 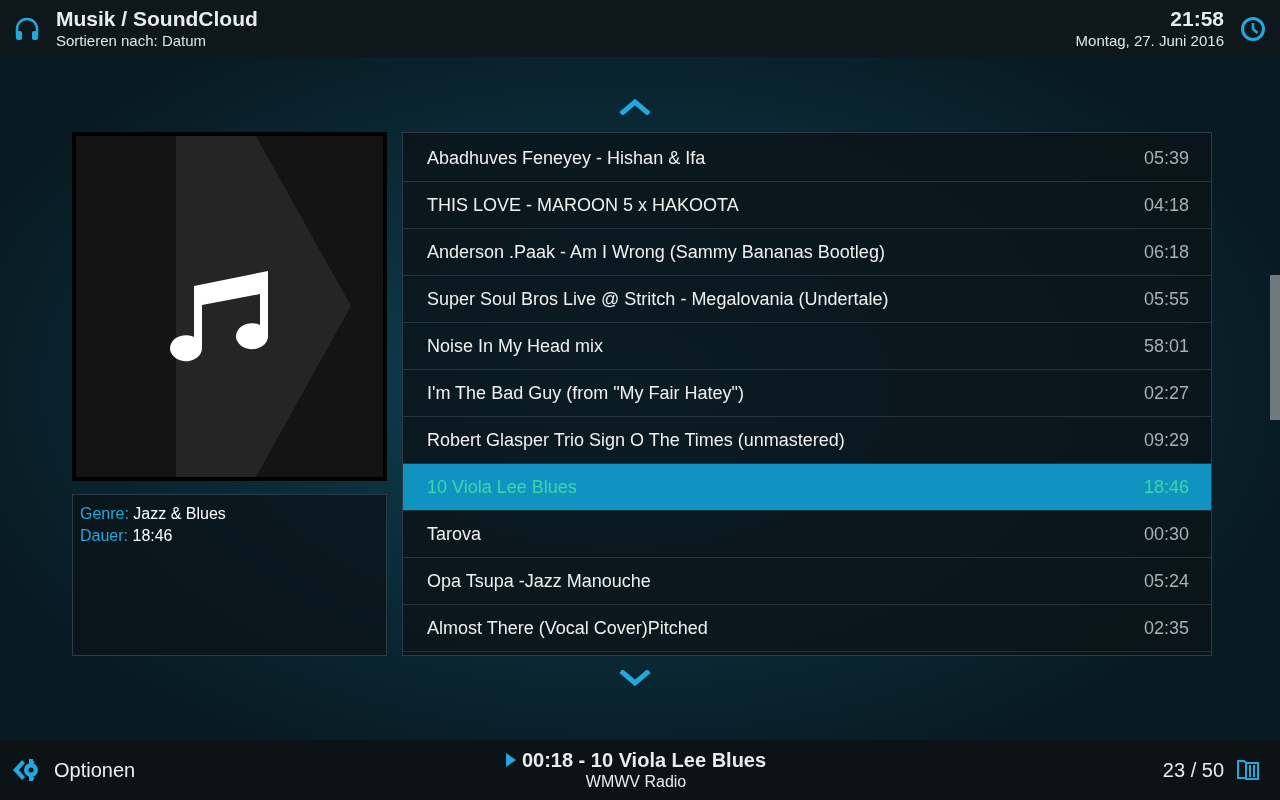 What do you see at coordinates (1149, 40) in the screenshot?
I see `date-label: Montag, 27. Juni 2016` at bounding box center [1149, 40].